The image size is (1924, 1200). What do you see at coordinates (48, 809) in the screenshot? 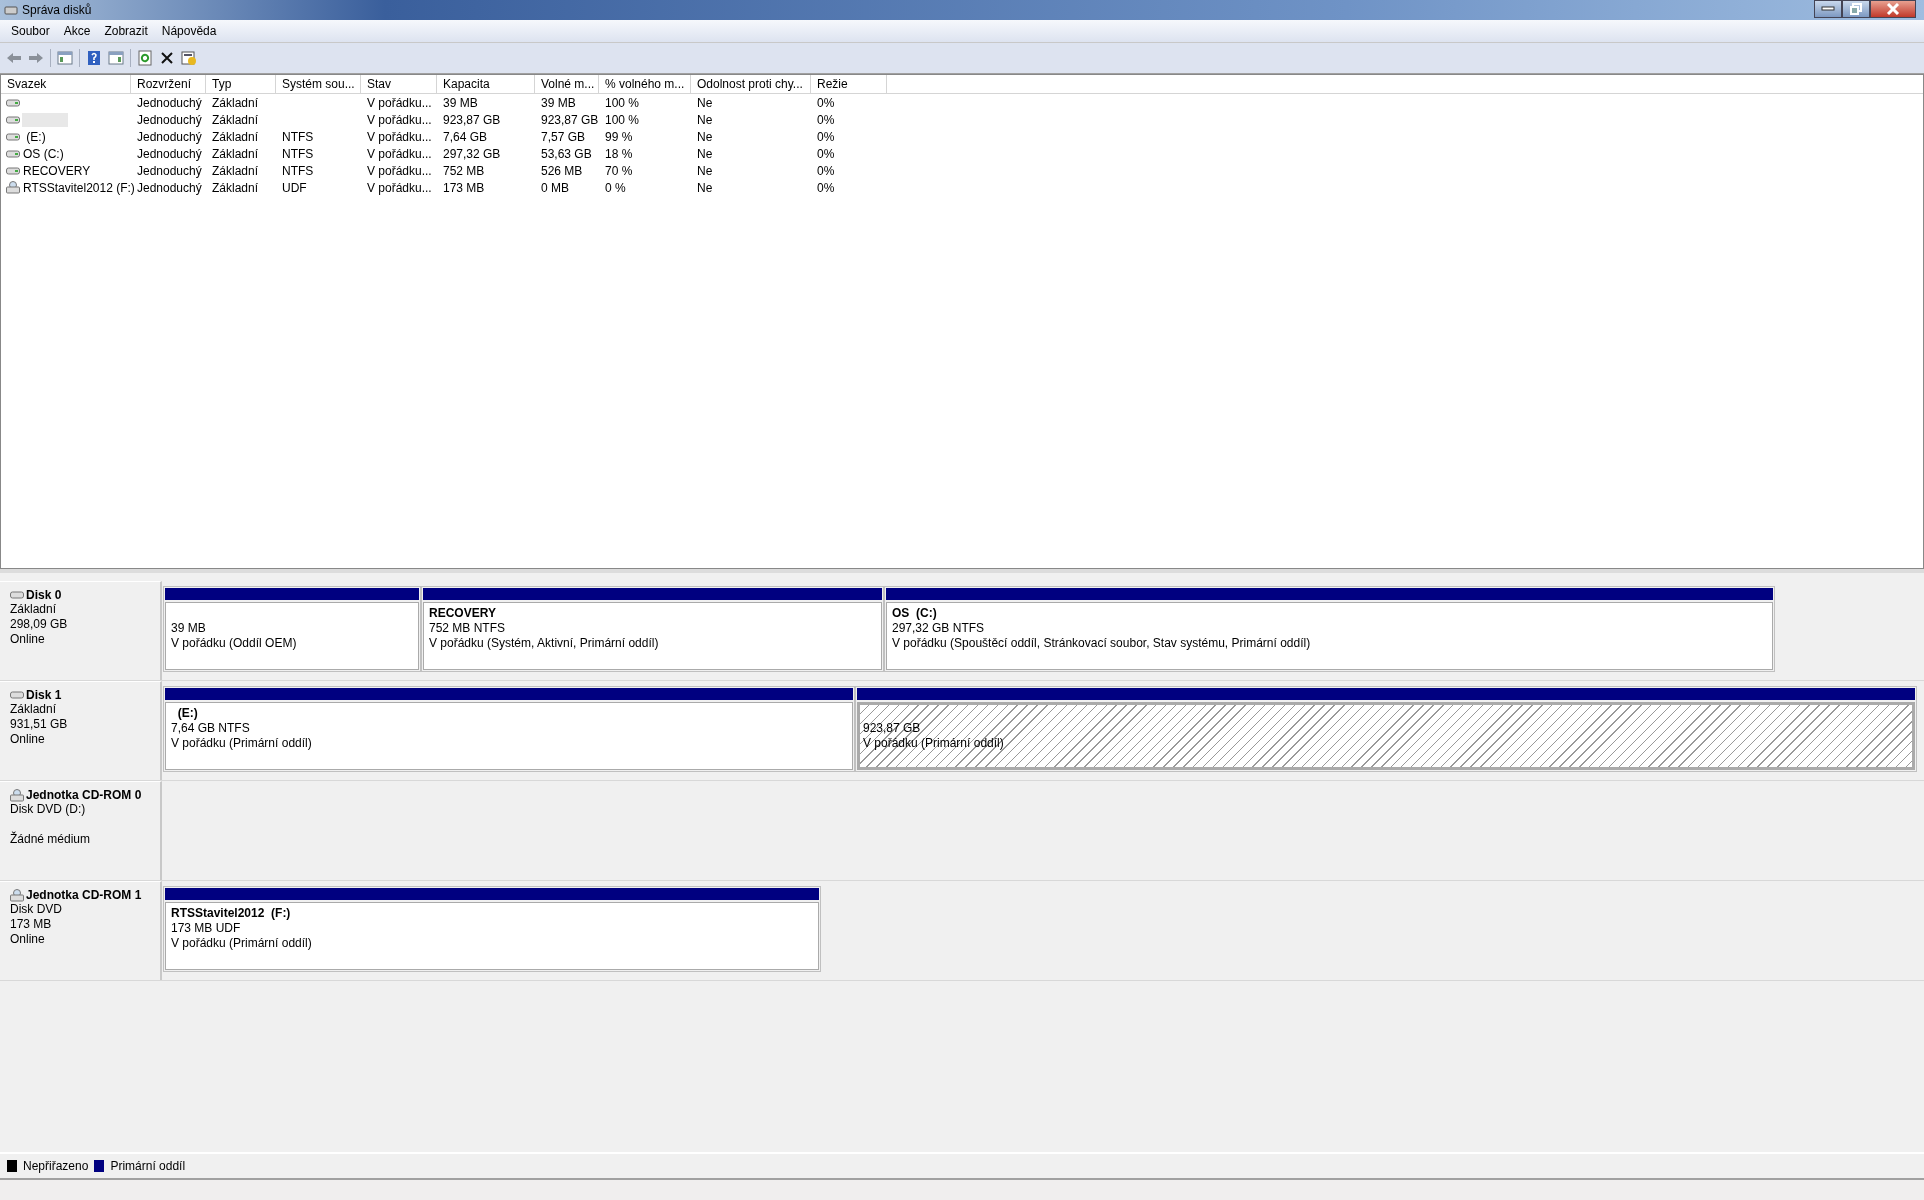
I see `disk-info: Disk DVD (D:)` at bounding box center [48, 809].